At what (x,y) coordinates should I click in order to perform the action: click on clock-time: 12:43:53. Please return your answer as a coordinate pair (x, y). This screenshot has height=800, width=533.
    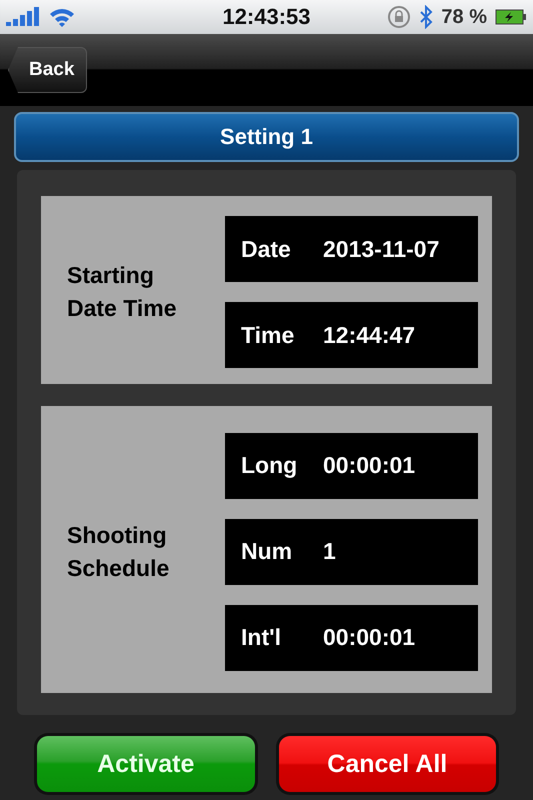
    Looking at the image, I should click on (266, 17).